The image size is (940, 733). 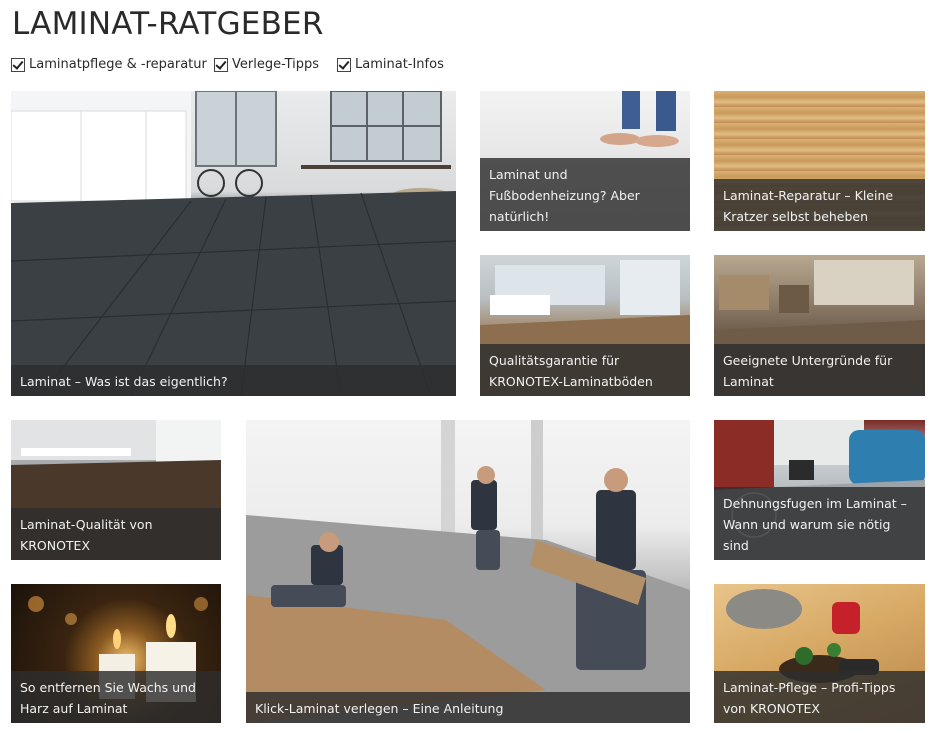 What do you see at coordinates (118, 64) in the screenshot?
I see `filter-label: Laminatpflege & -reparatur` at bounding box center [118, 64].